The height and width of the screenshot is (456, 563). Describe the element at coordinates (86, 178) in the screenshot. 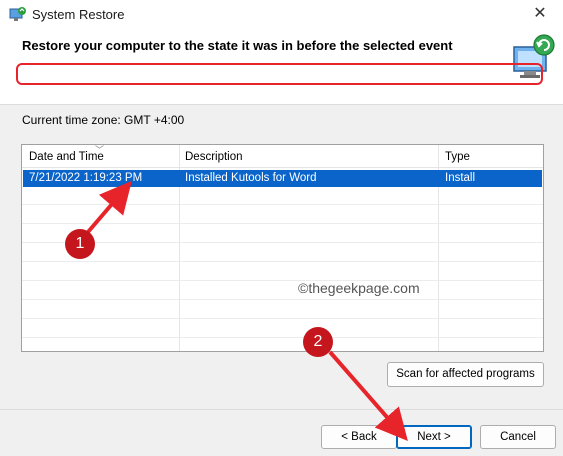

I see `cell-date: 7/21/2022 1:19:23 PM` at that location.